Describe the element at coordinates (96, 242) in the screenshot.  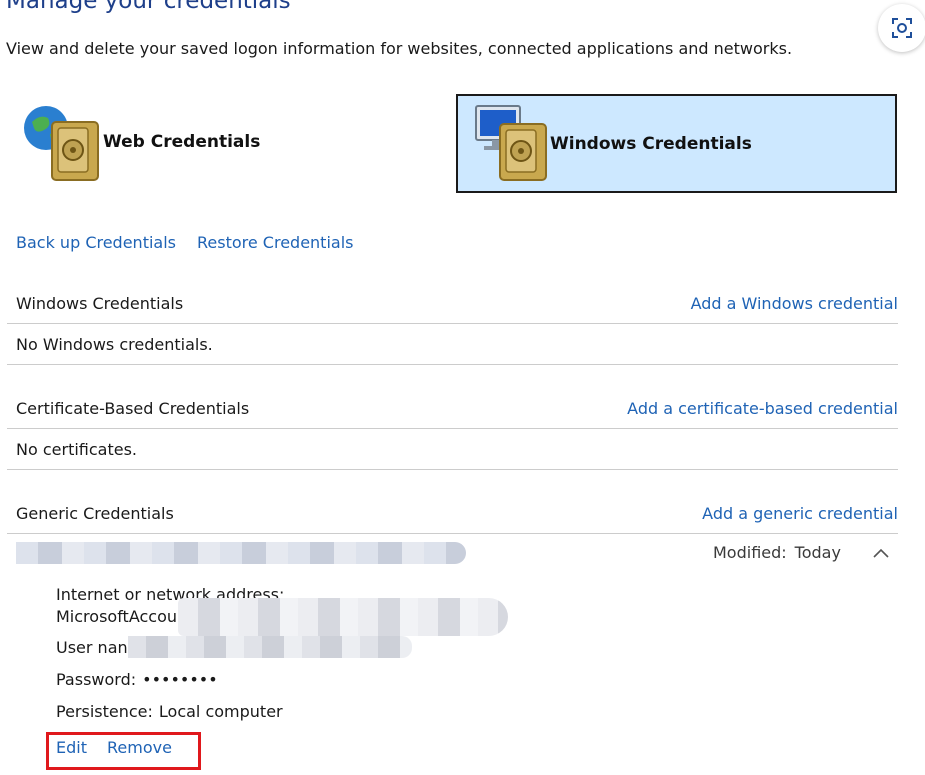
I see `backup-credentials-link: Back up Credentials` at that location.